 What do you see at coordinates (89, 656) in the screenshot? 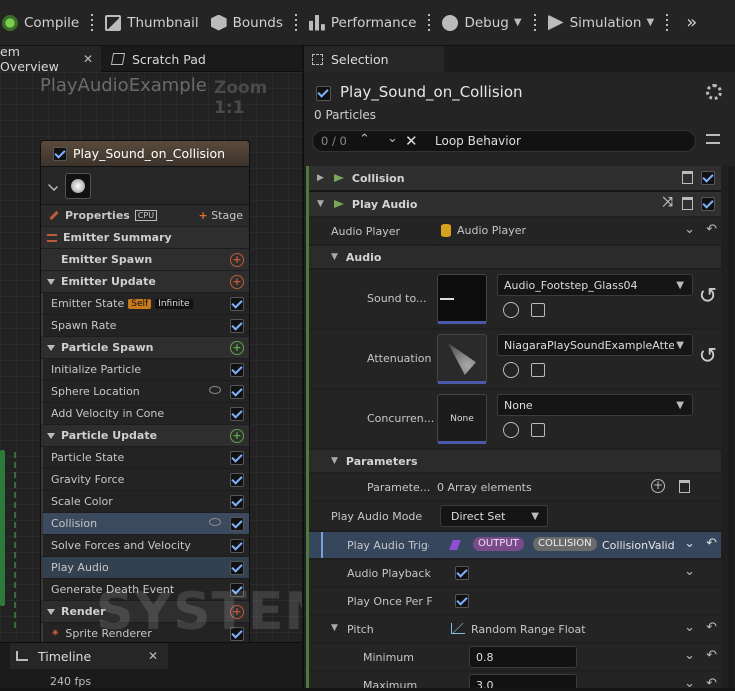
I see `tab-timeline: Timeline ✕` at bounding box center [89, 656].